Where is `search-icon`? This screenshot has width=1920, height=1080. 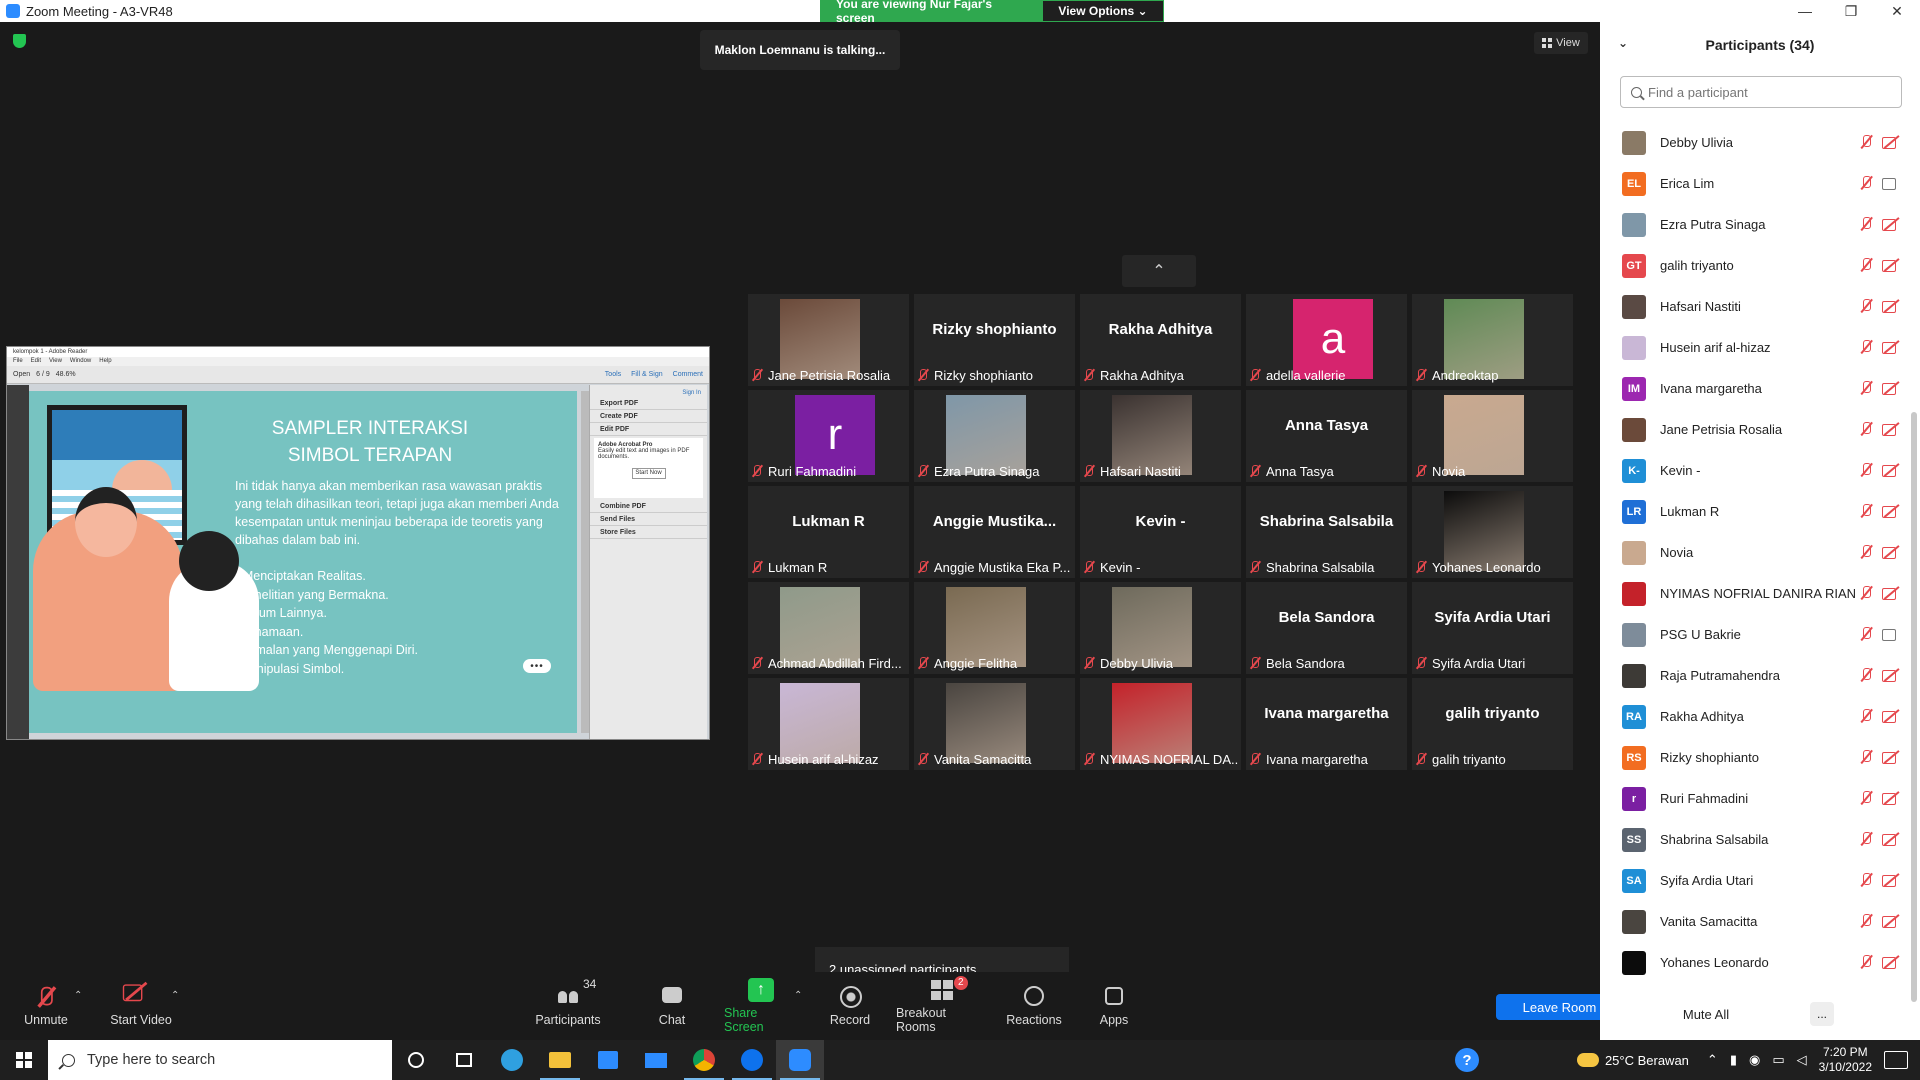
search-icon is located at coordinates (1636, 92).